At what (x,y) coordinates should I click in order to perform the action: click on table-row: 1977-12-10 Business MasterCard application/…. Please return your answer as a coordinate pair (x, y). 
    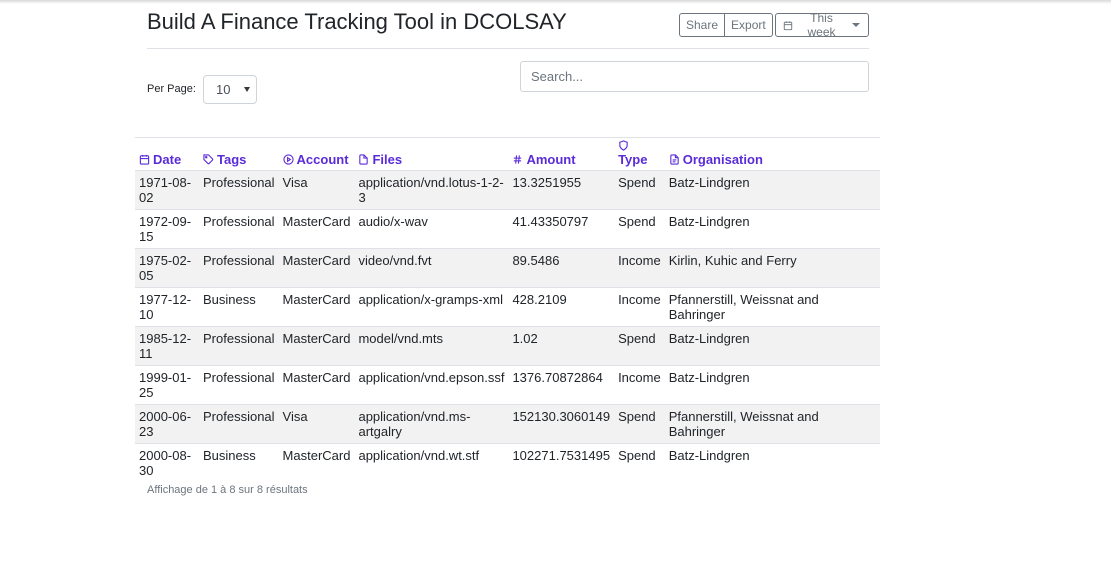
    Looking at the image, I should click on (507, 307).